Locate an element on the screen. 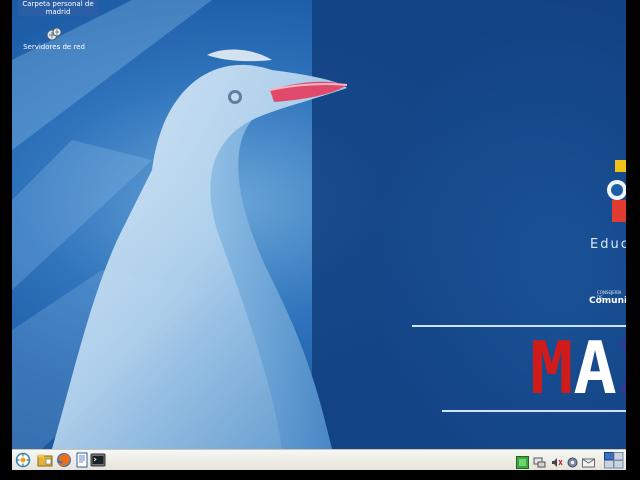 Image resolution: width=640 pixels, height=480 pixels. green-app-icon is located at coordinates (522, 461).